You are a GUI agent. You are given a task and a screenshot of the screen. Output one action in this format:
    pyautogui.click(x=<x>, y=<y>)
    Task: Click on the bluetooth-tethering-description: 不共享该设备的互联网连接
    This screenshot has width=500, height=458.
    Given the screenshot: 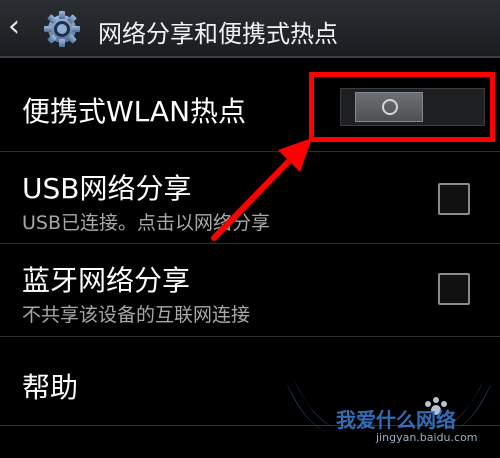 What is the action you would take?
    pyautogui.click(x=136, y=315)
    